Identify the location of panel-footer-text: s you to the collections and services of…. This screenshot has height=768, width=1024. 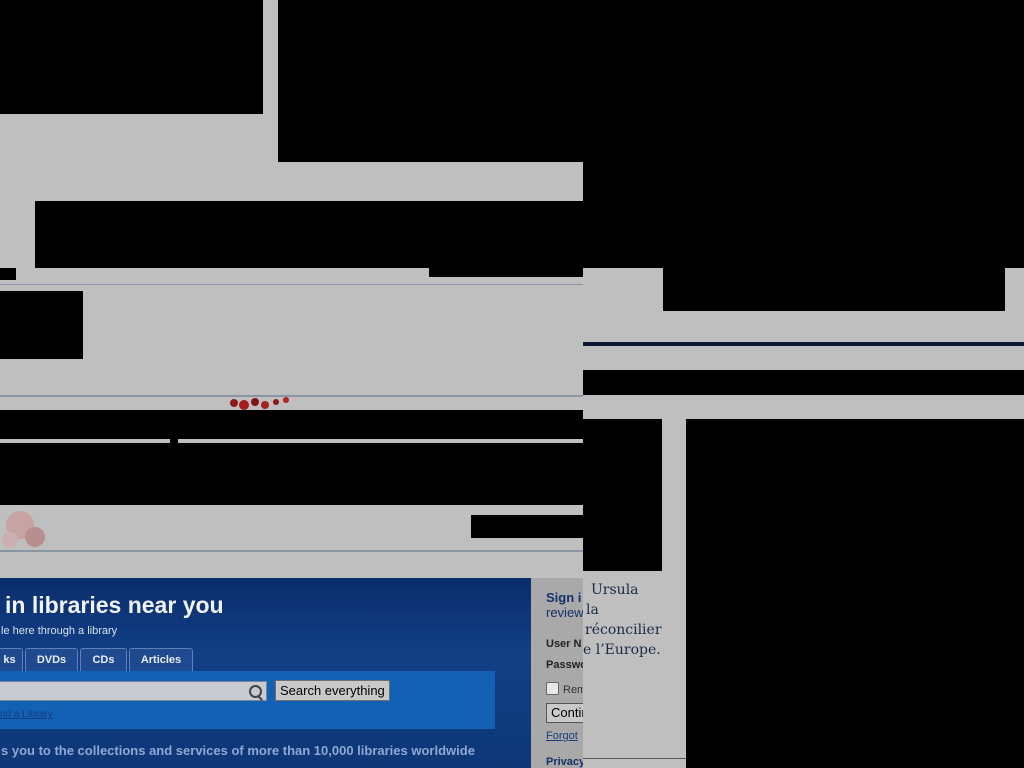
(238, 750).